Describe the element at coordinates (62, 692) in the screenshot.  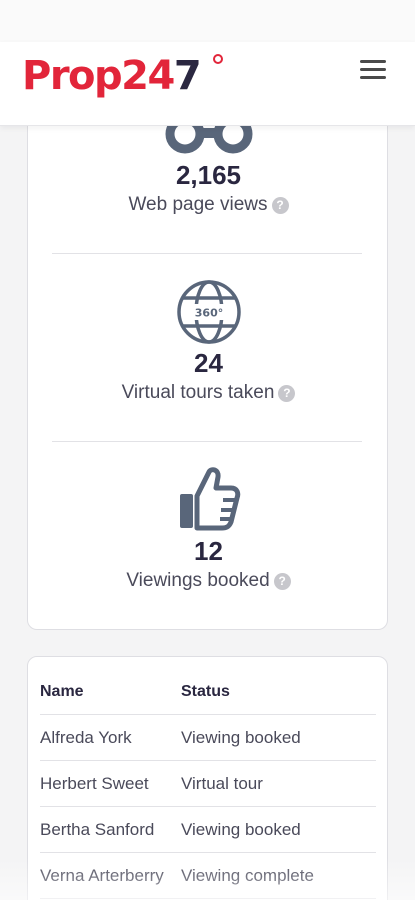
I see `column-header-name: Name` at that location.